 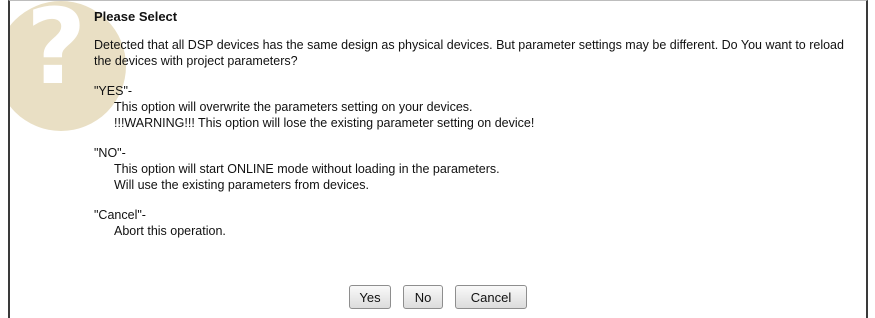 What do you see at coordinates (120, 215) in the screenshot?
I see `option-cancel-label: "Cancel"-` at bounding box center [120, 215].